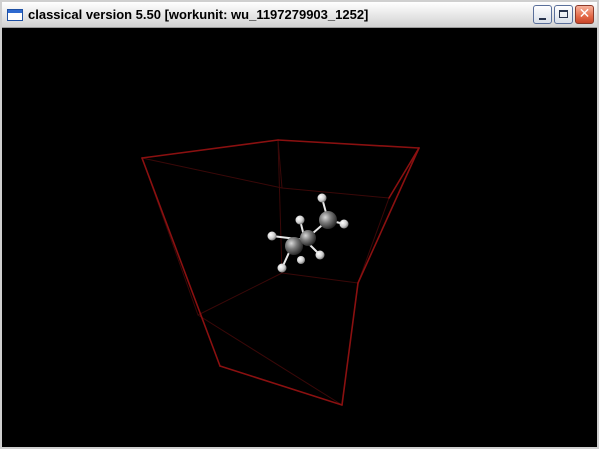 The width and height of the screenshot is (599, 449). I want to click on maximize-icon, so click(563, 14).